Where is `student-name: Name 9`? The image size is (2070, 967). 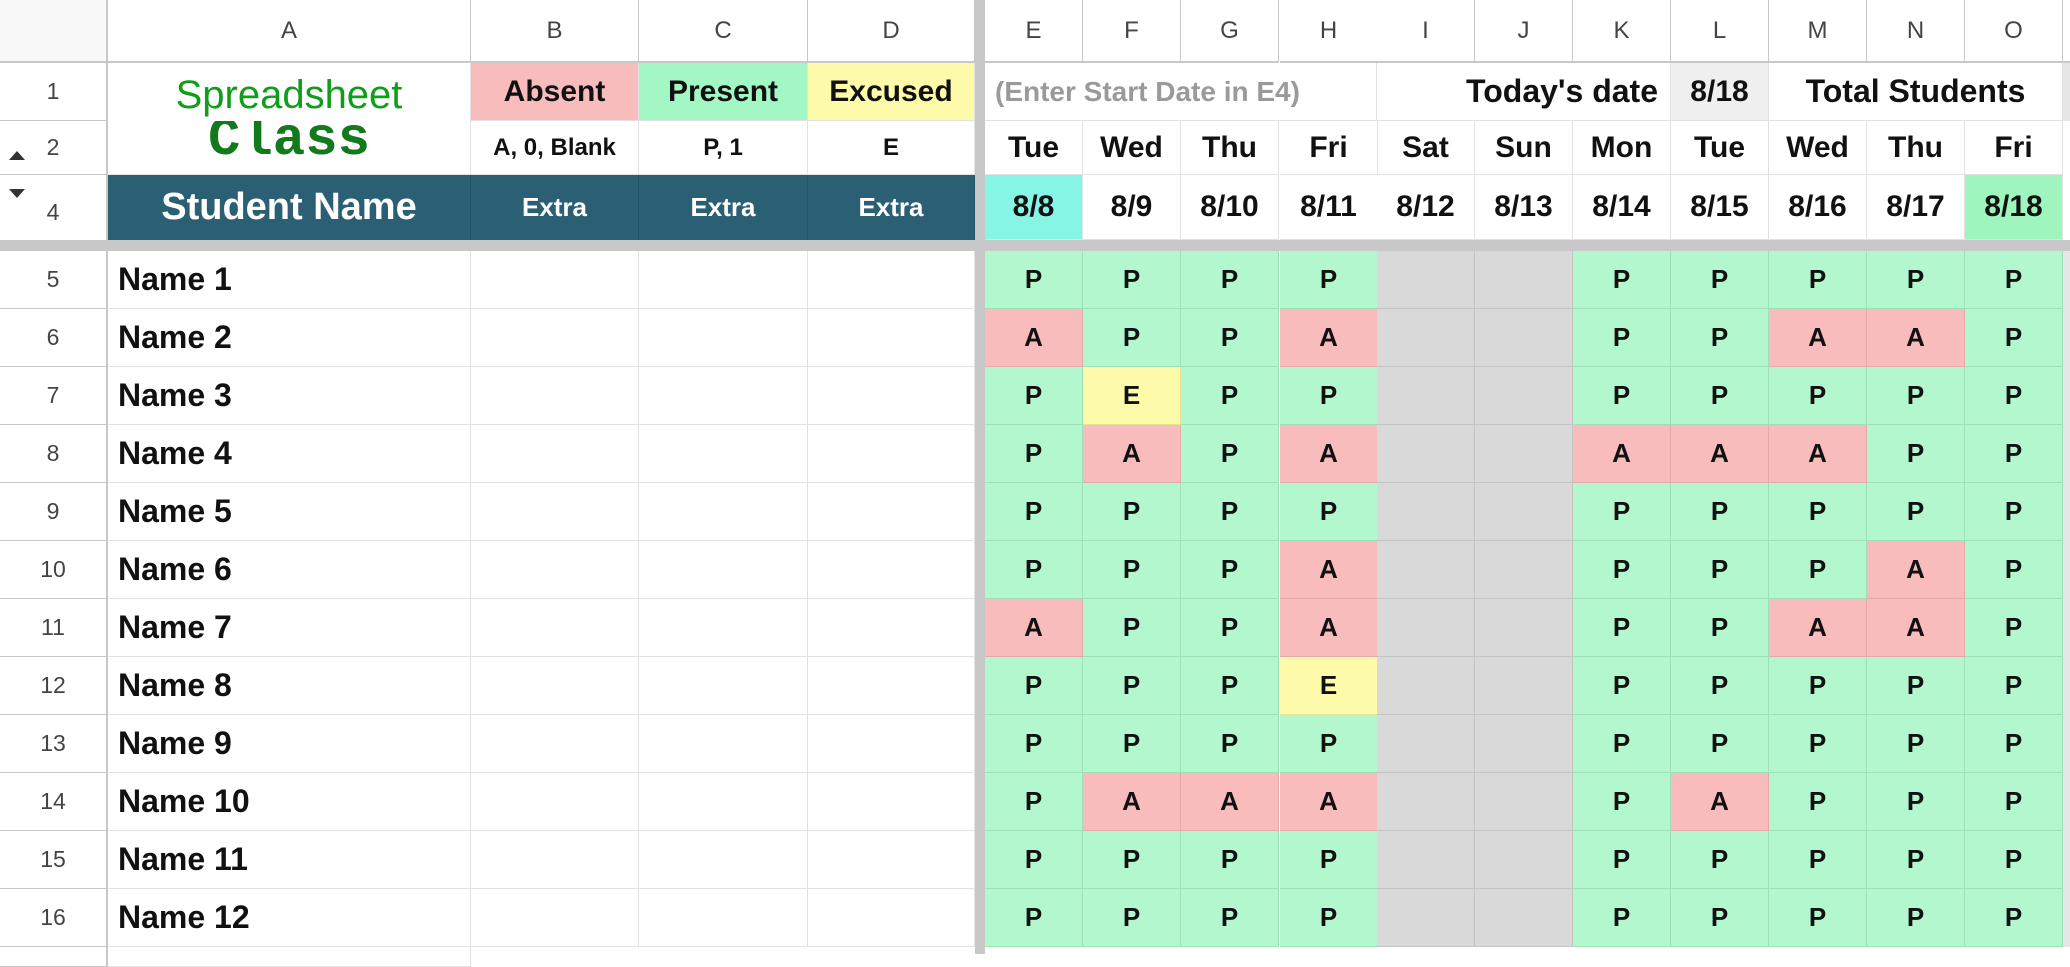
student-name: Name 9 is located at coordinates (289, 744).